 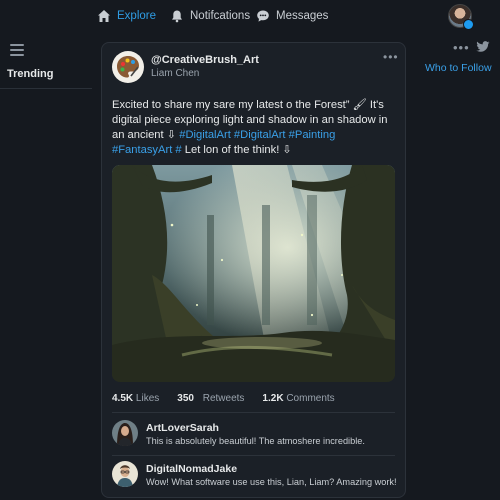 I want to click on comments-label: Comments, so click(x=310, y=398).